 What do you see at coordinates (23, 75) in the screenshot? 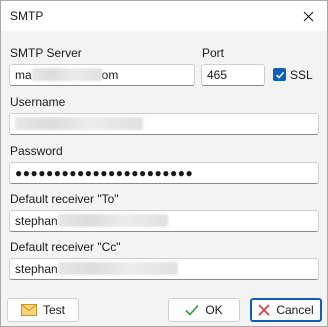
I see `smtp-server-value-prefix: ma` at bounding box center [23, 75].